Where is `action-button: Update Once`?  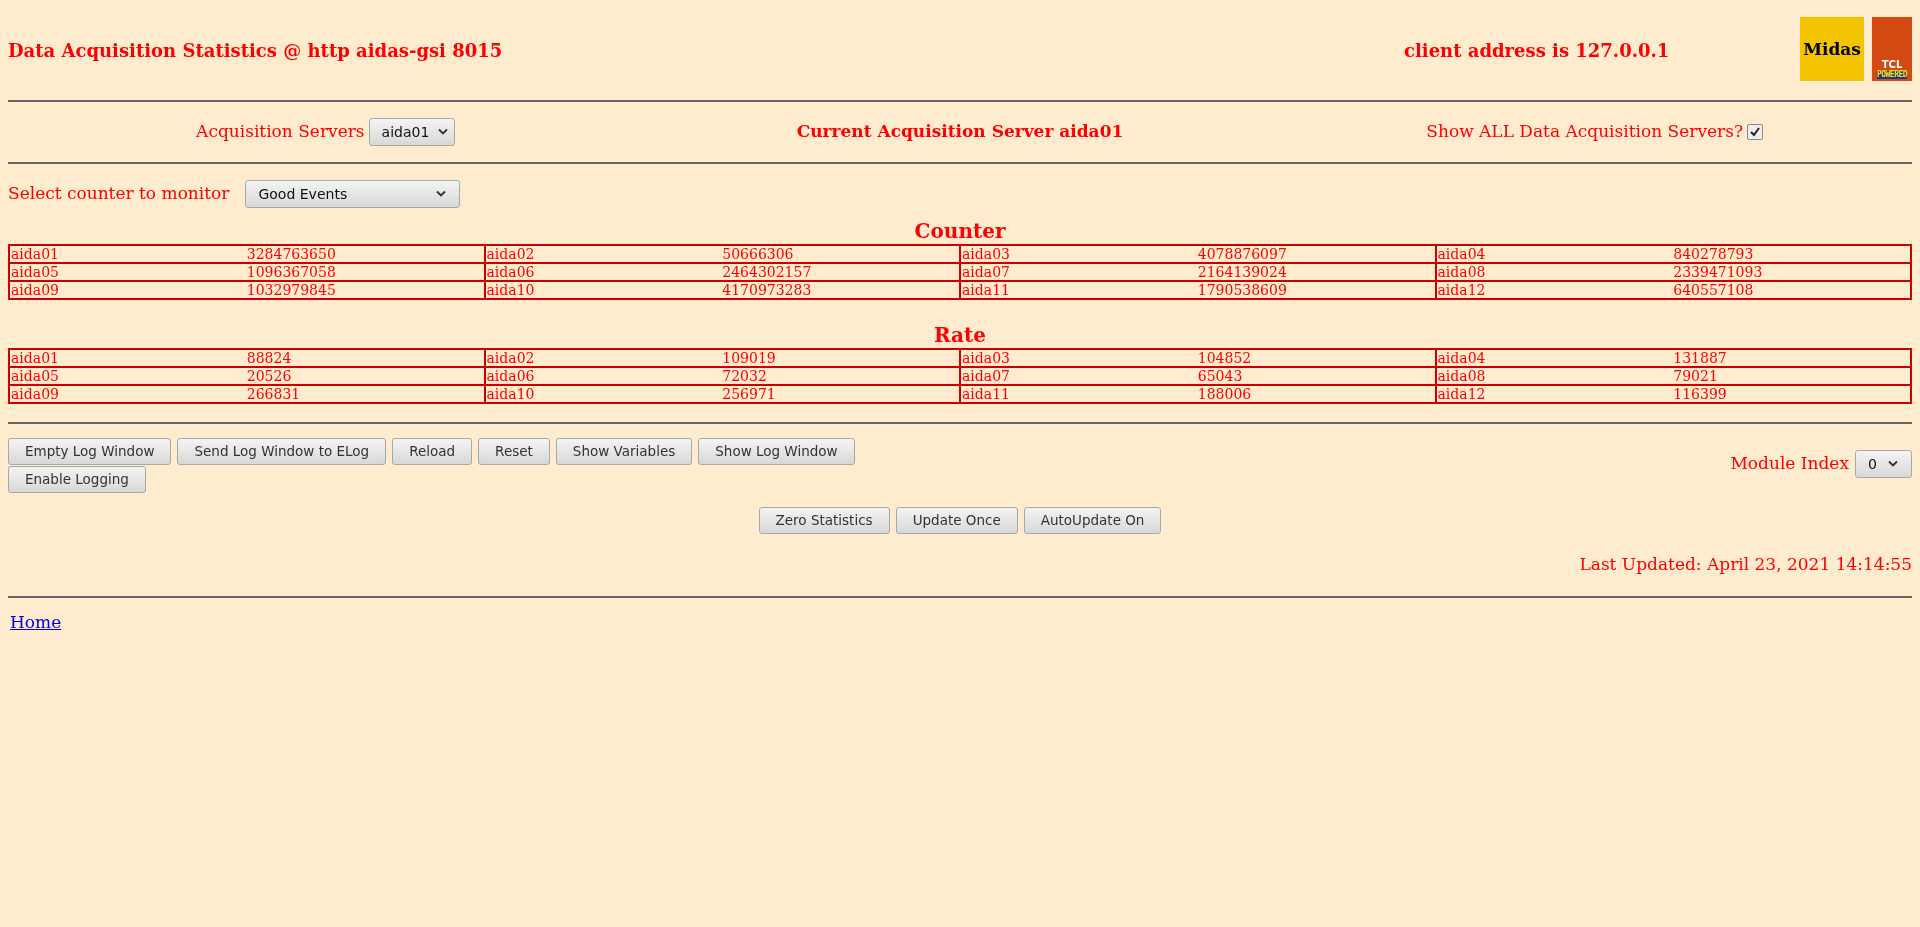 action-button: Update Once is located at coordinates (956, 520).